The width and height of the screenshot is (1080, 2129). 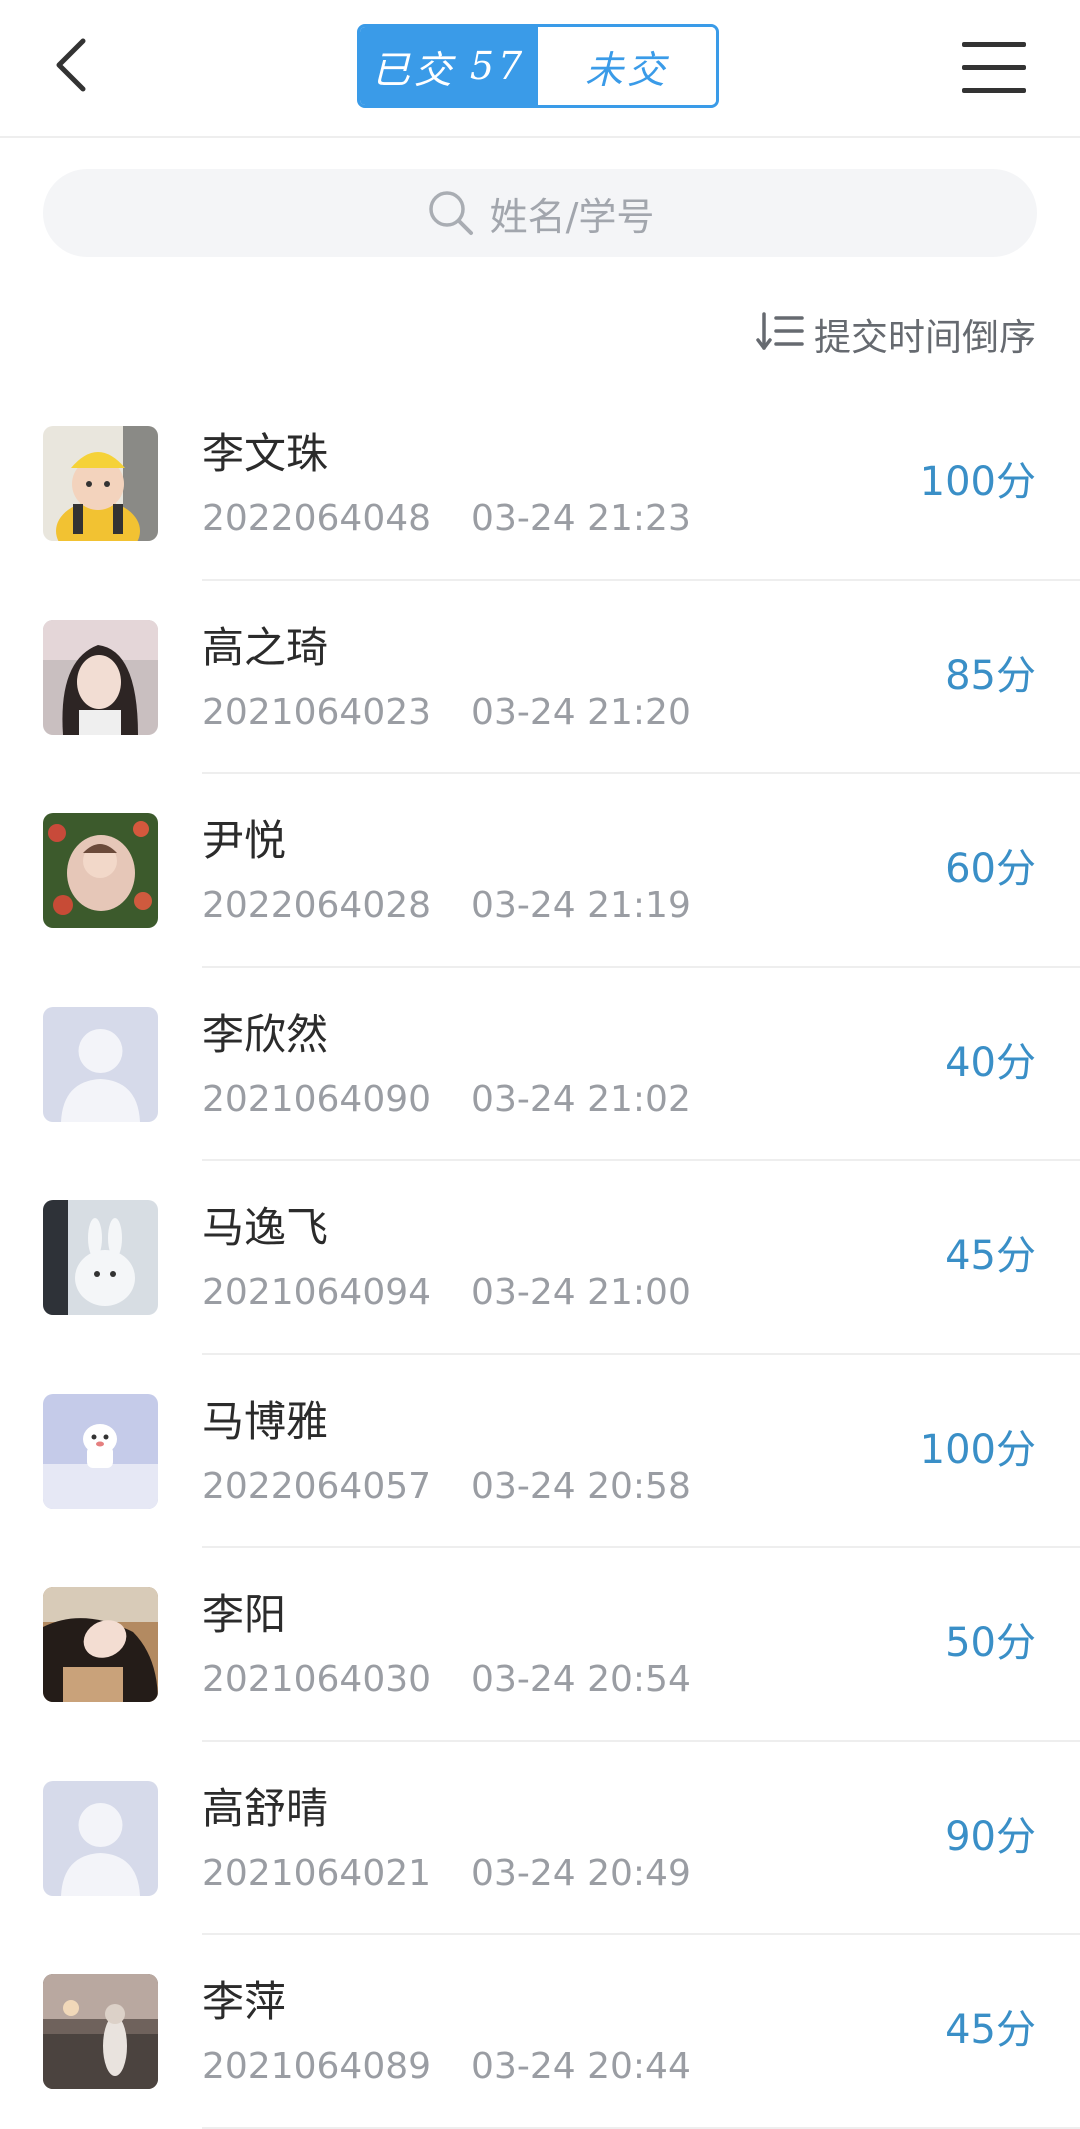 I want to click on tab-unsubmitted-label: 未交, so click(x=626, y=69).